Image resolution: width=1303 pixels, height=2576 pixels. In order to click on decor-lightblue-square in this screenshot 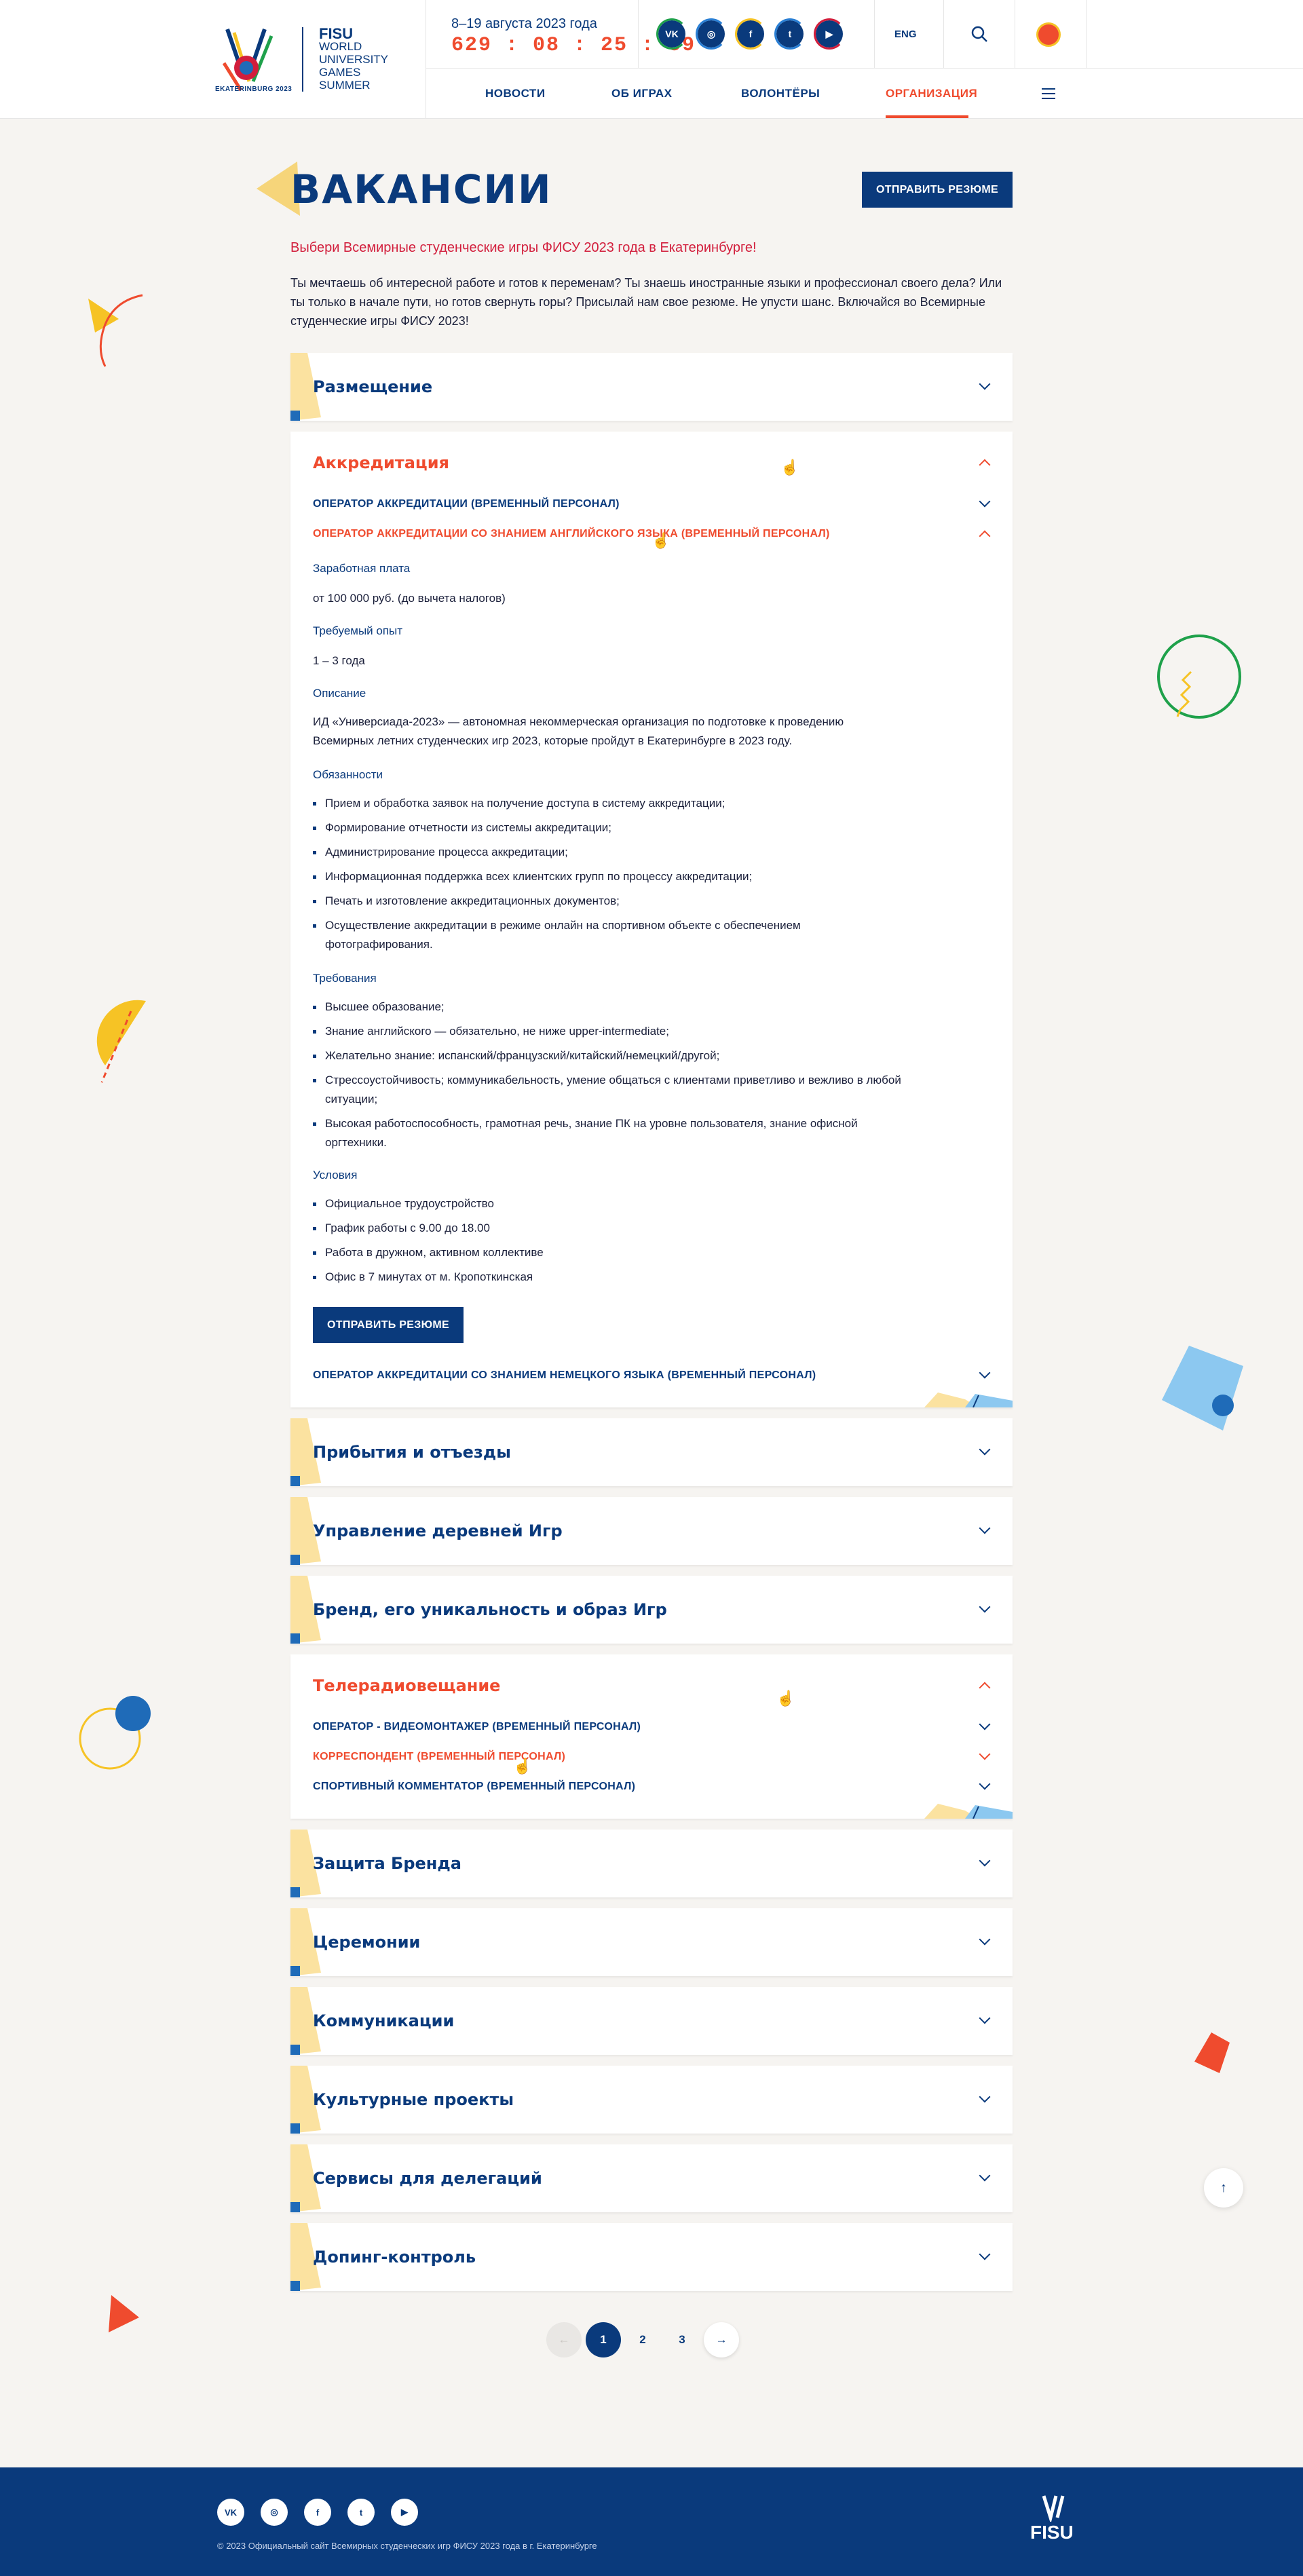, I will do `click(1202, 1389)`.